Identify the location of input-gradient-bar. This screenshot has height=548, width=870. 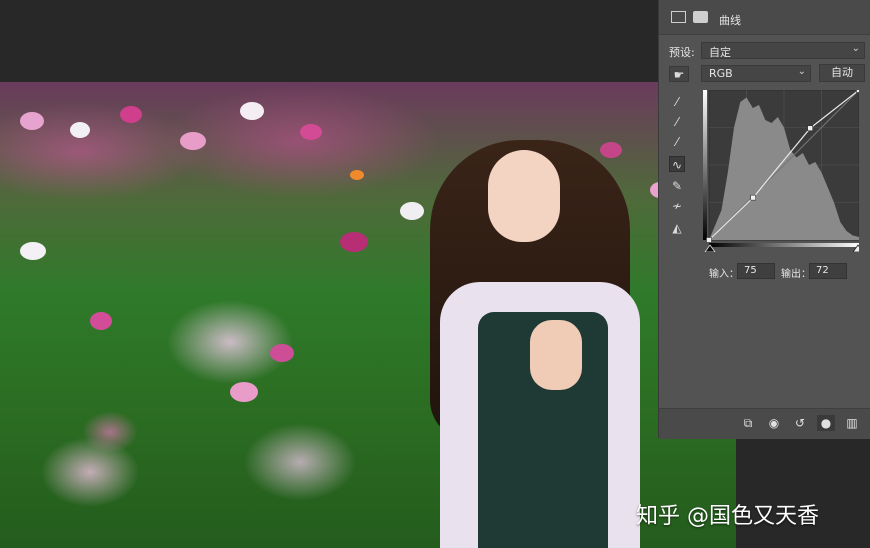
(784, 245).